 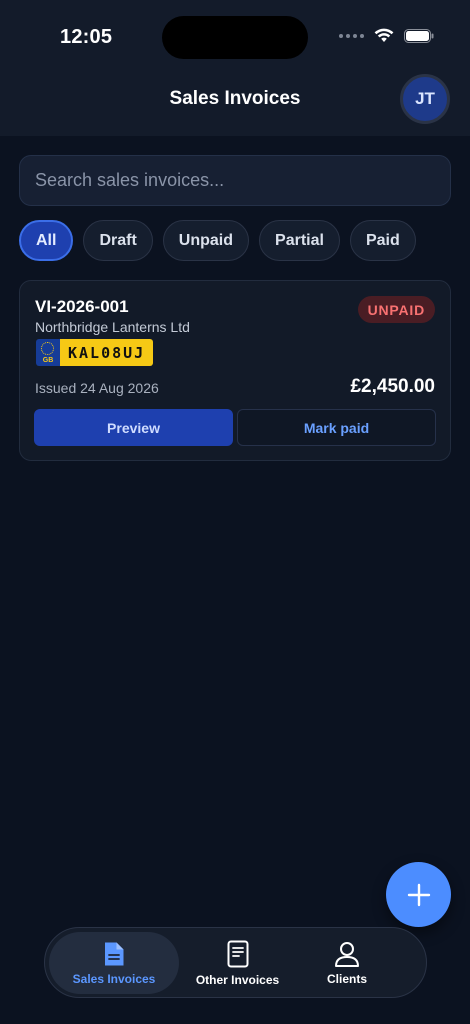 I want to click on tab-bar: Sales Invoices Other Invoices Clients, so click(x=235, y=962).